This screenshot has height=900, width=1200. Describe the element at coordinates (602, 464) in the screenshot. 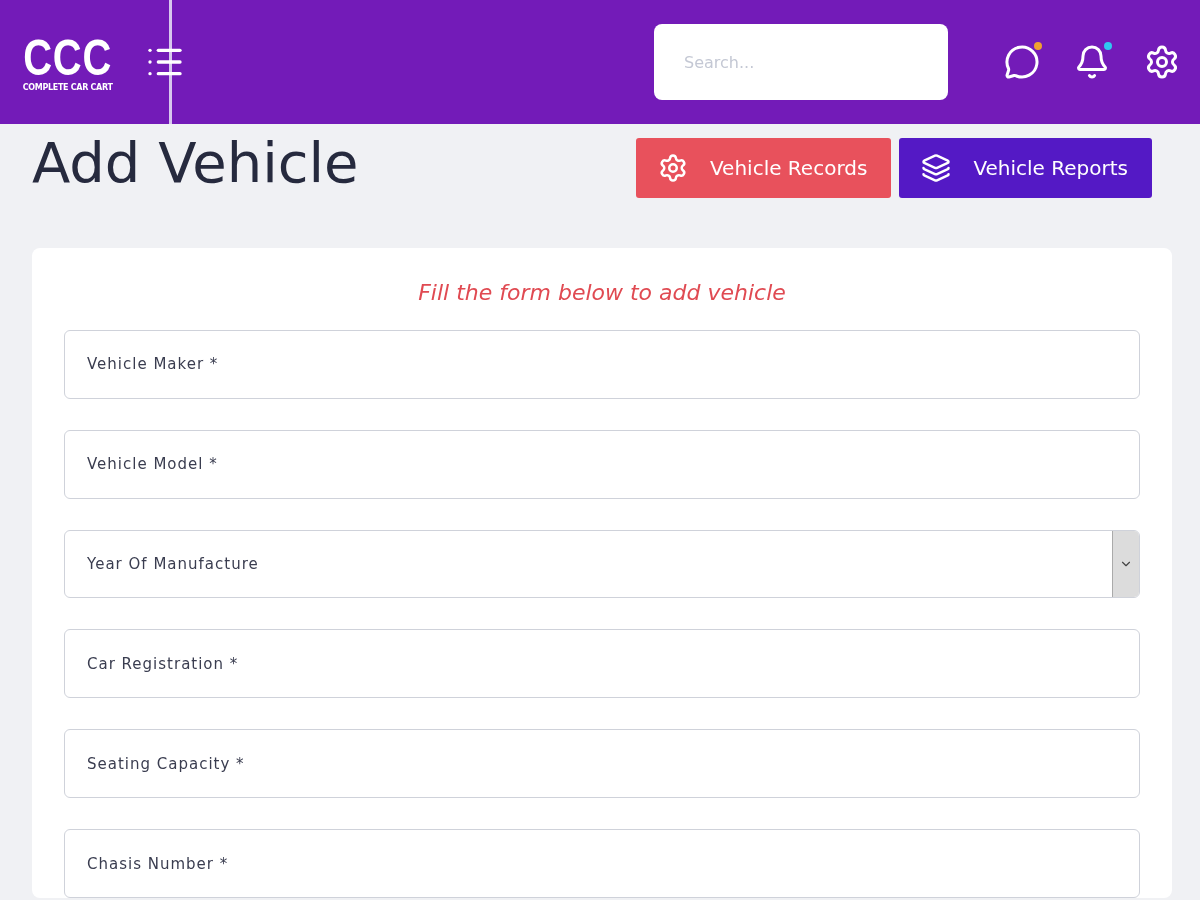

I see `input-field: Vehicle Model *` at that location.